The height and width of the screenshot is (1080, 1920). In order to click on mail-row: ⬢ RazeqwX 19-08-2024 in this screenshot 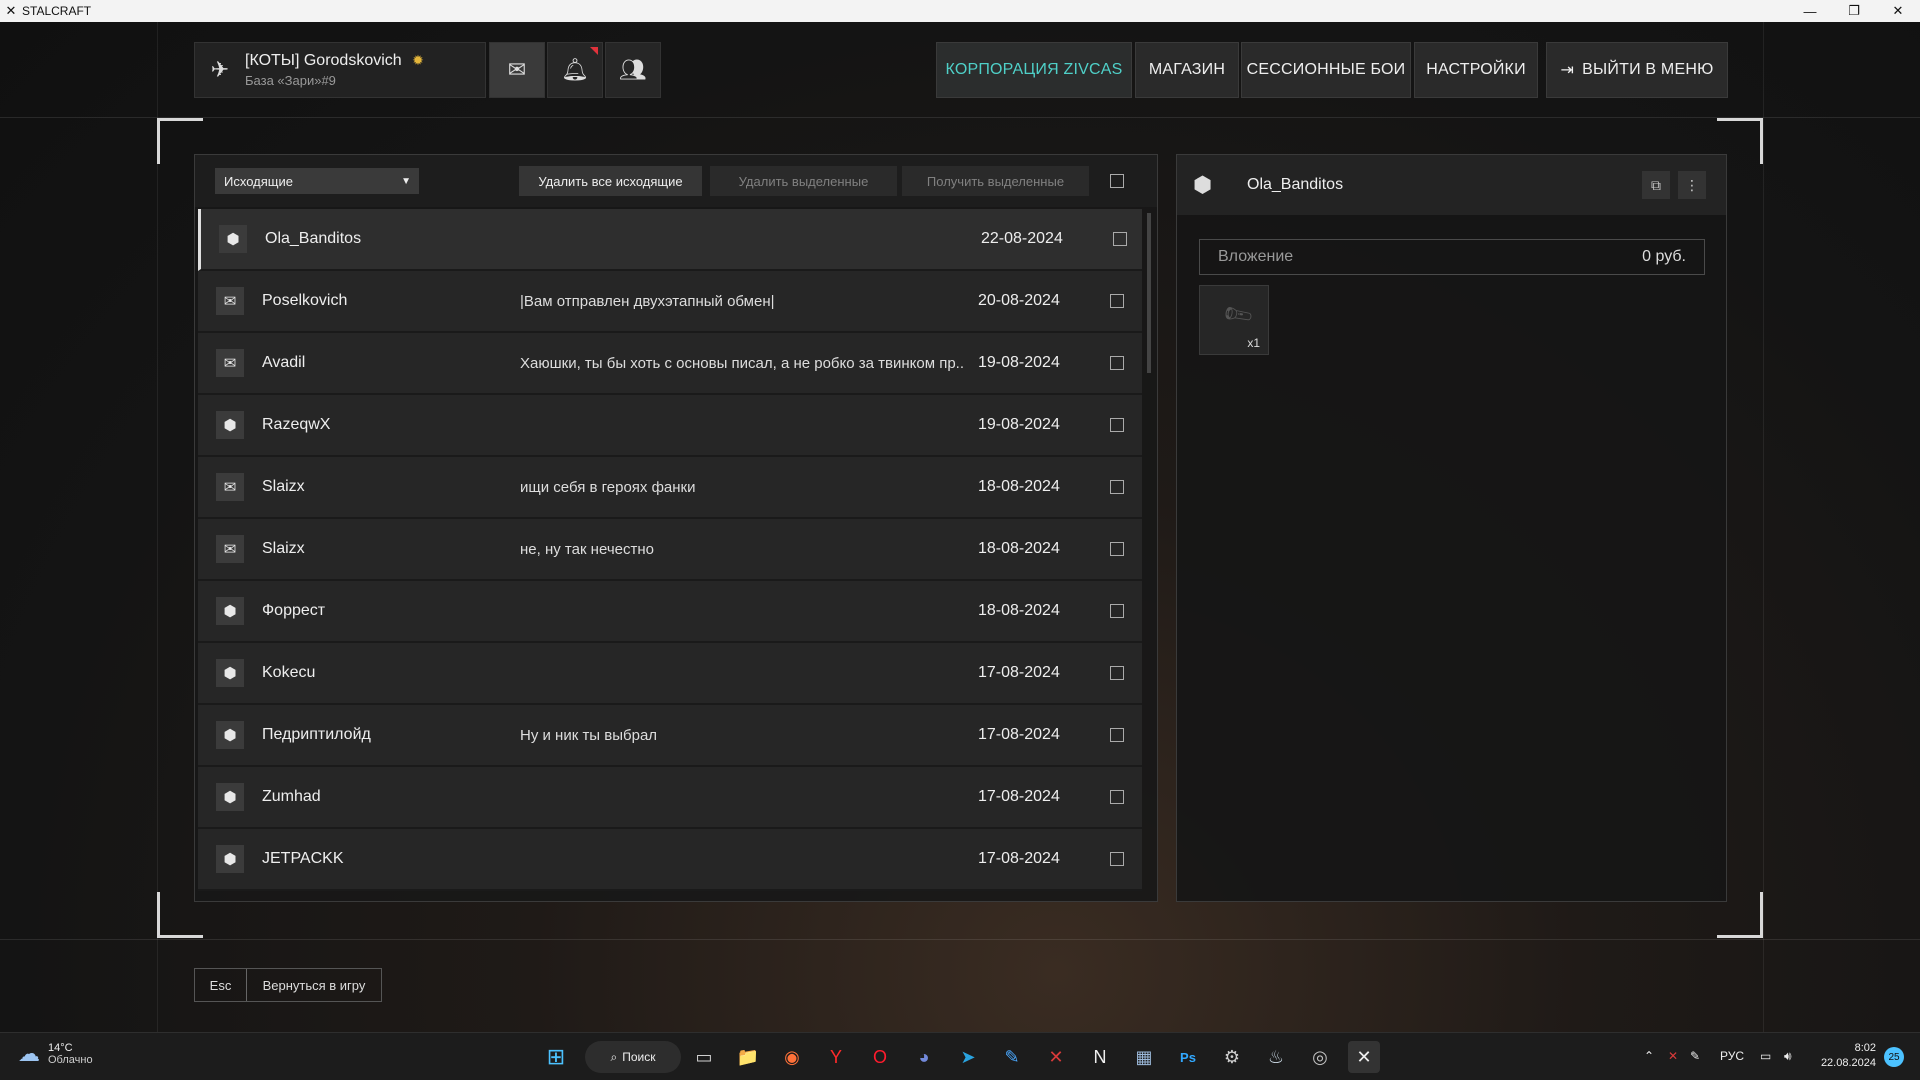, I will do `click(670, 426)`.